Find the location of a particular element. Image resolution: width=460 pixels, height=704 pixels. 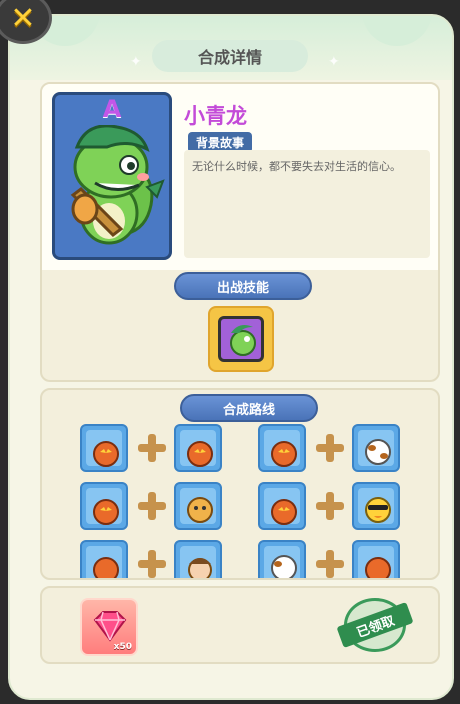

skill-slot is located at coordinates (241, 339).